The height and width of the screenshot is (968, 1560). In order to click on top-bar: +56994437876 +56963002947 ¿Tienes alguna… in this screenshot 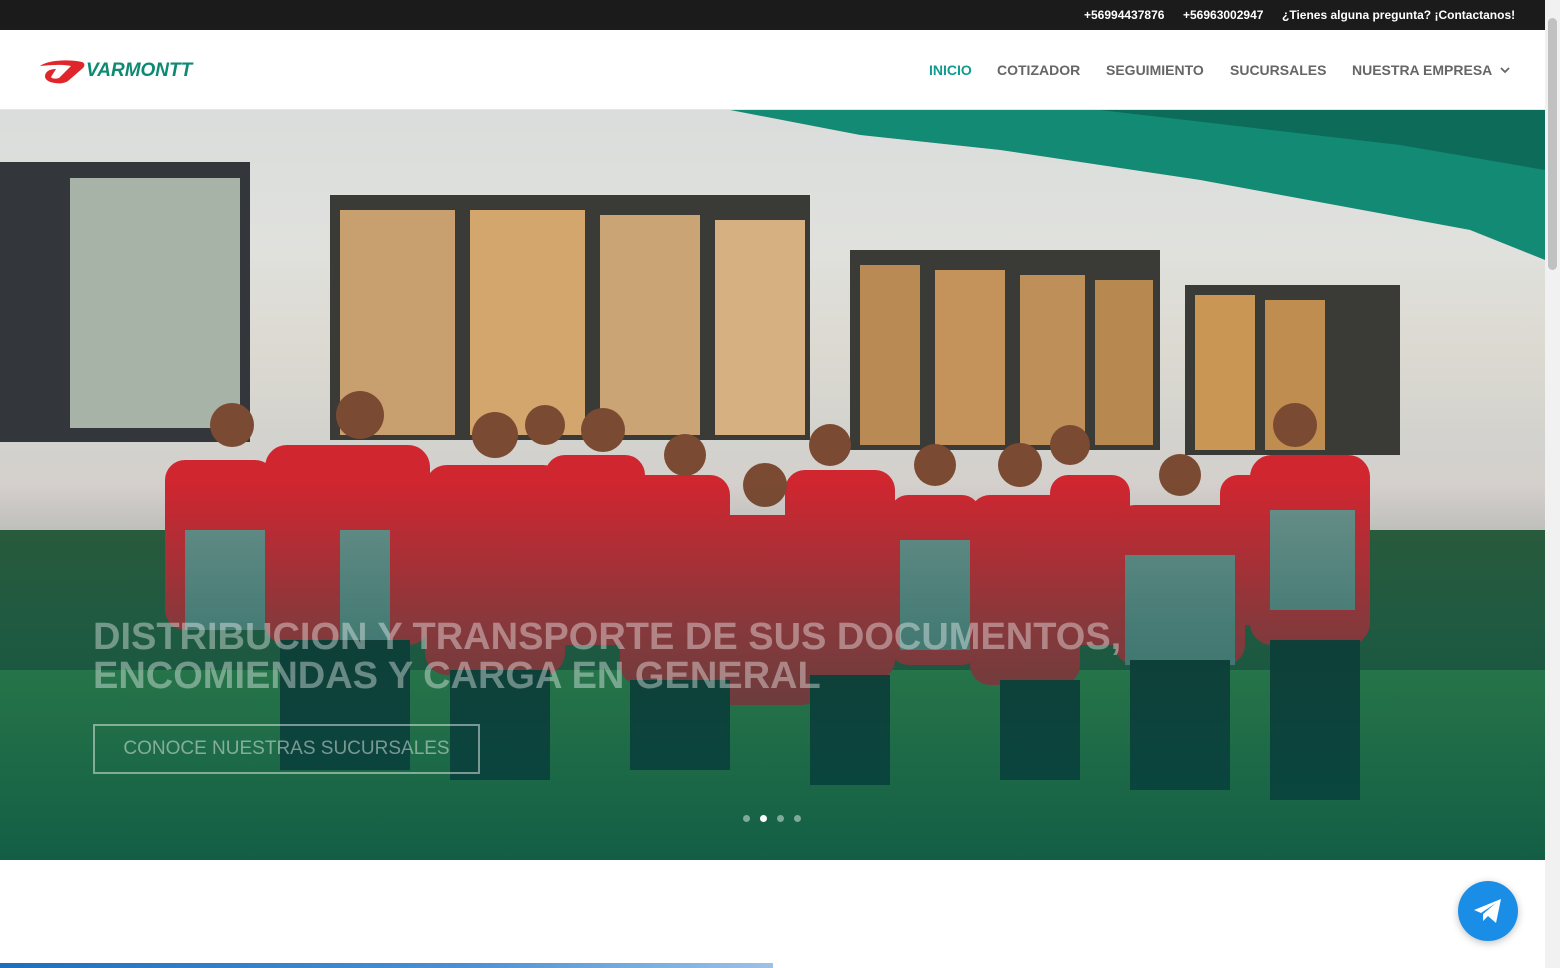, I will do `click(772, 15)`.